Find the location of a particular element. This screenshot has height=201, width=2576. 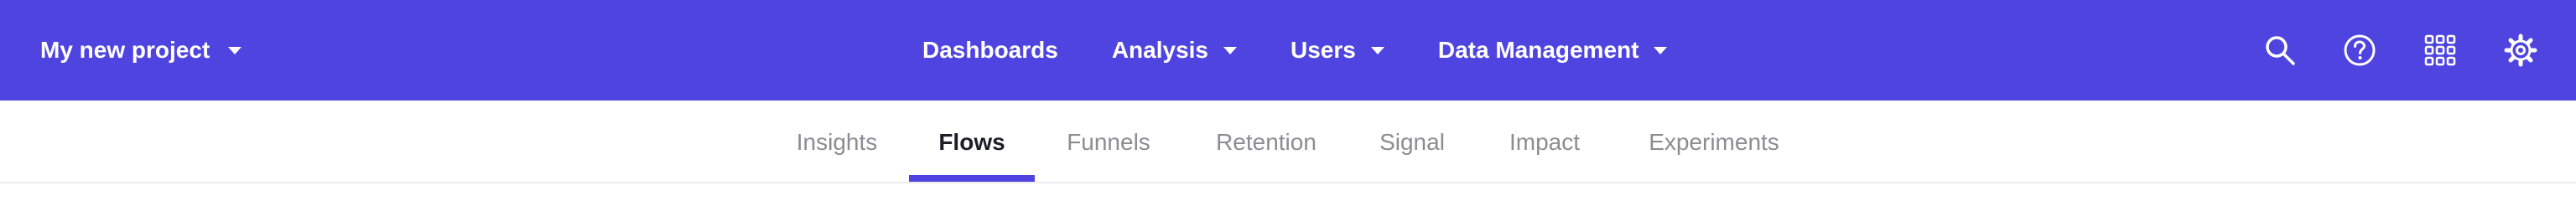

nav-dashboards-label: Dashboards is located at coordinates (990, 50).